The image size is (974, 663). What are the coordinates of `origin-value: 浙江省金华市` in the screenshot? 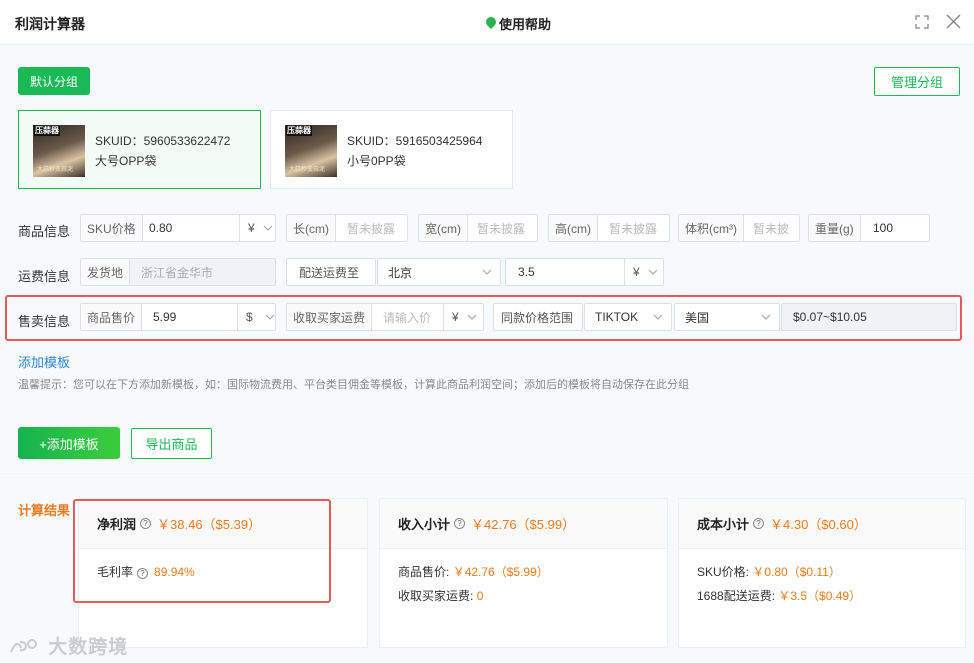 It's located at (177, 272).